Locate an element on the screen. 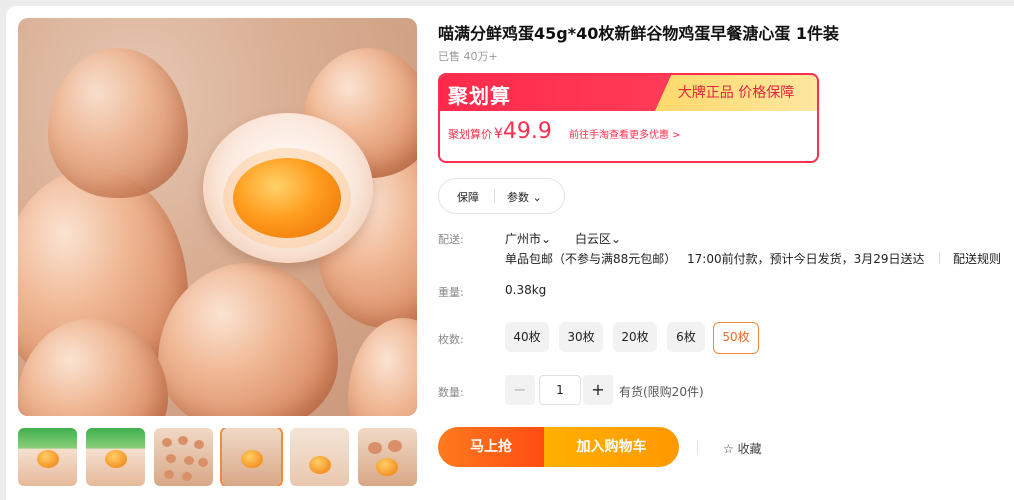 This screenshot has width=1014, height=500. sku-option-30: 30枚 is located at coordinates (581, 337).